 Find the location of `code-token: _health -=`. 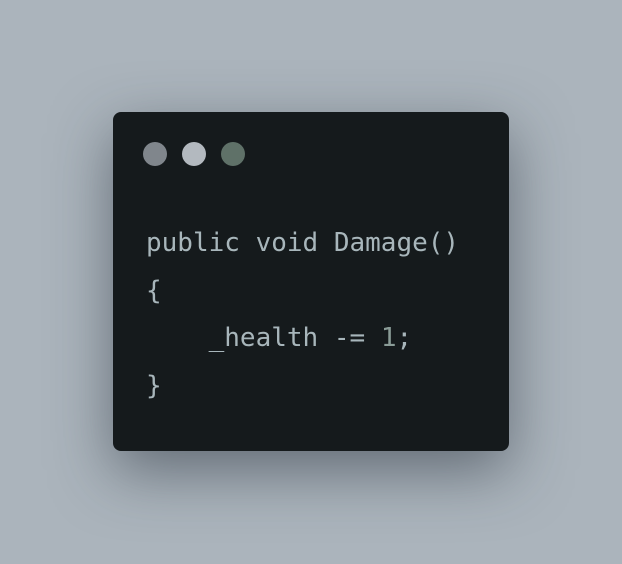

code-token: _health -= is located at coordinates (263, 338).